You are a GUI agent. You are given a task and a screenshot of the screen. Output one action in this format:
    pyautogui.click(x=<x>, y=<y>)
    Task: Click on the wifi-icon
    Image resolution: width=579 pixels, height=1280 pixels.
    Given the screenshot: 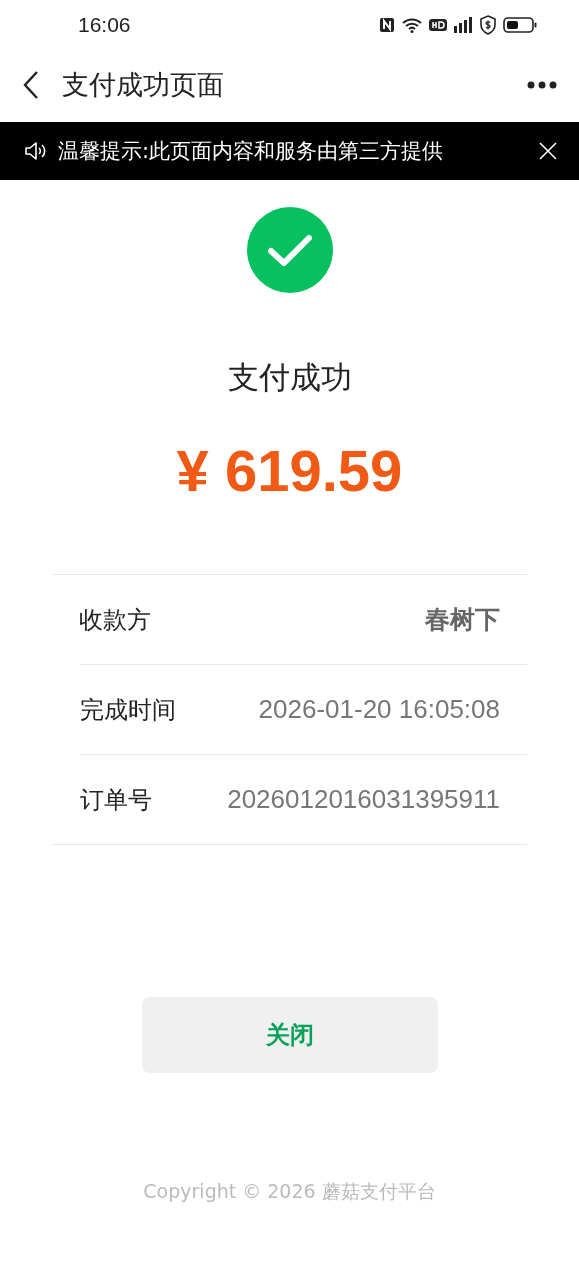 What is the action you would take?
    pyautogui.click(x=412, y=25)
    